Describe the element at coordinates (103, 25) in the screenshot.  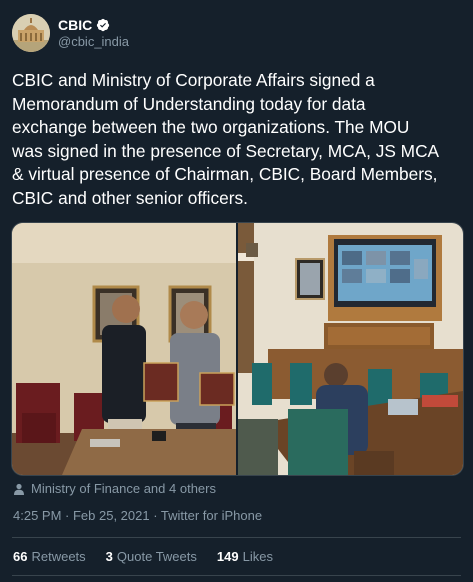
I see `verified-badge-icon` at that location.